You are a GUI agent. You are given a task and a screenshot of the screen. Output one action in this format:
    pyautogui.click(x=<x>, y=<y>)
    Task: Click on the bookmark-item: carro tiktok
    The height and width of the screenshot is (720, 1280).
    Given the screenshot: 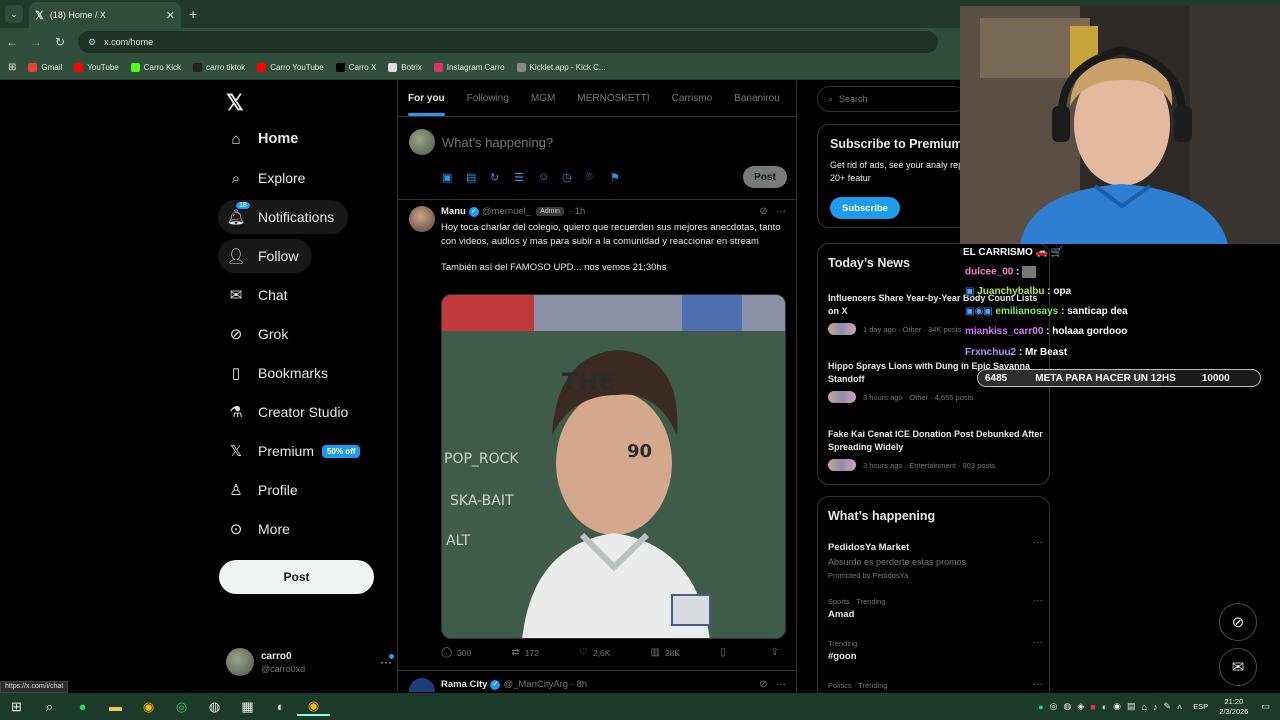 What is the action you would take?
    pyautogui.click(x=219, y=67)
    